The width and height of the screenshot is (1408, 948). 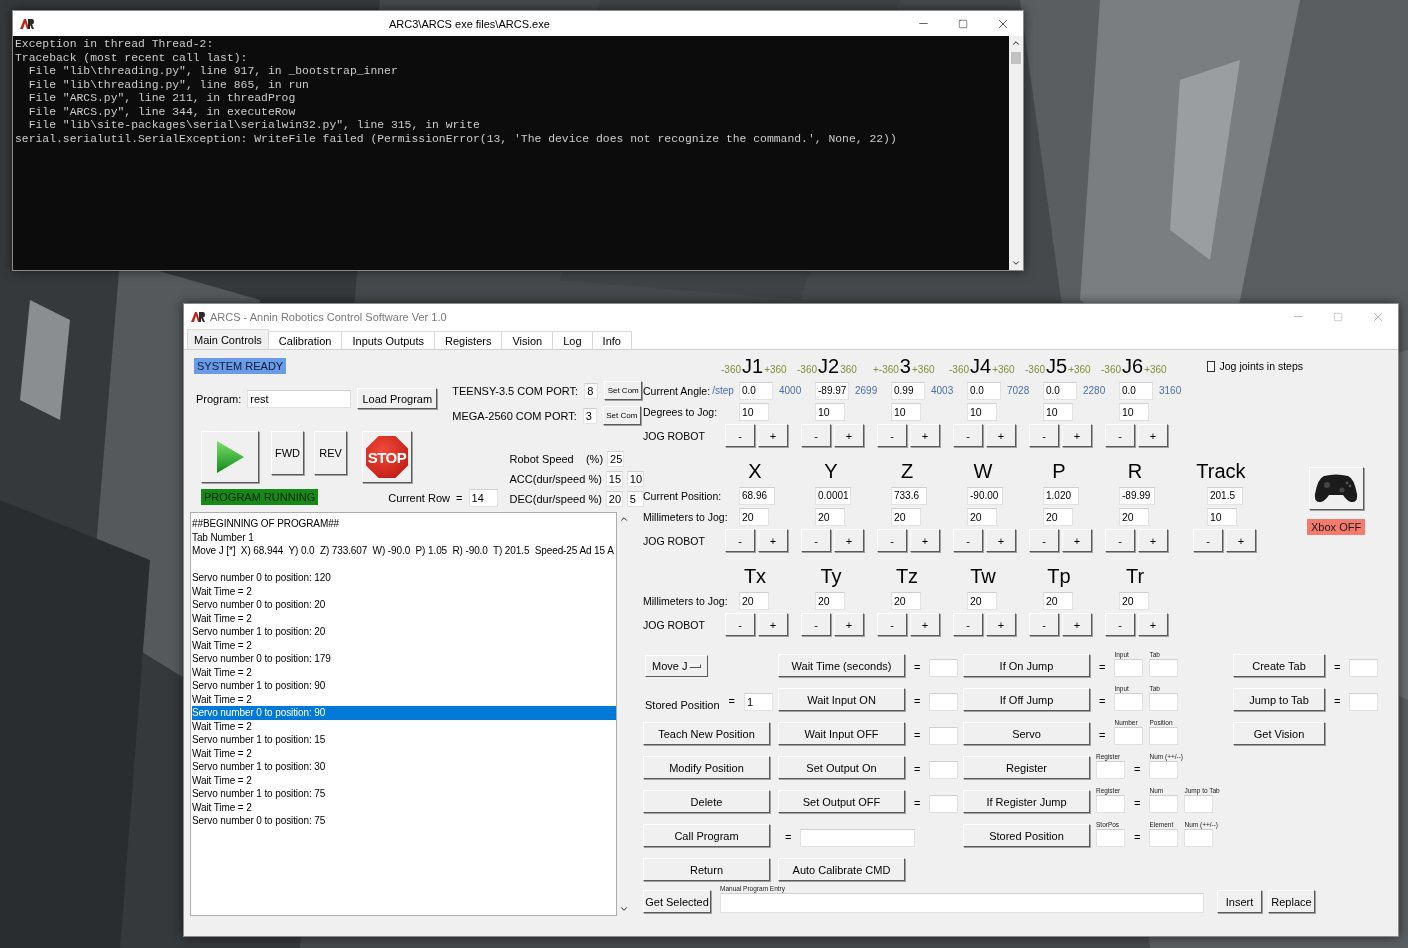 I want to click on angle-field: 0.99, so click(x=908, y=390).